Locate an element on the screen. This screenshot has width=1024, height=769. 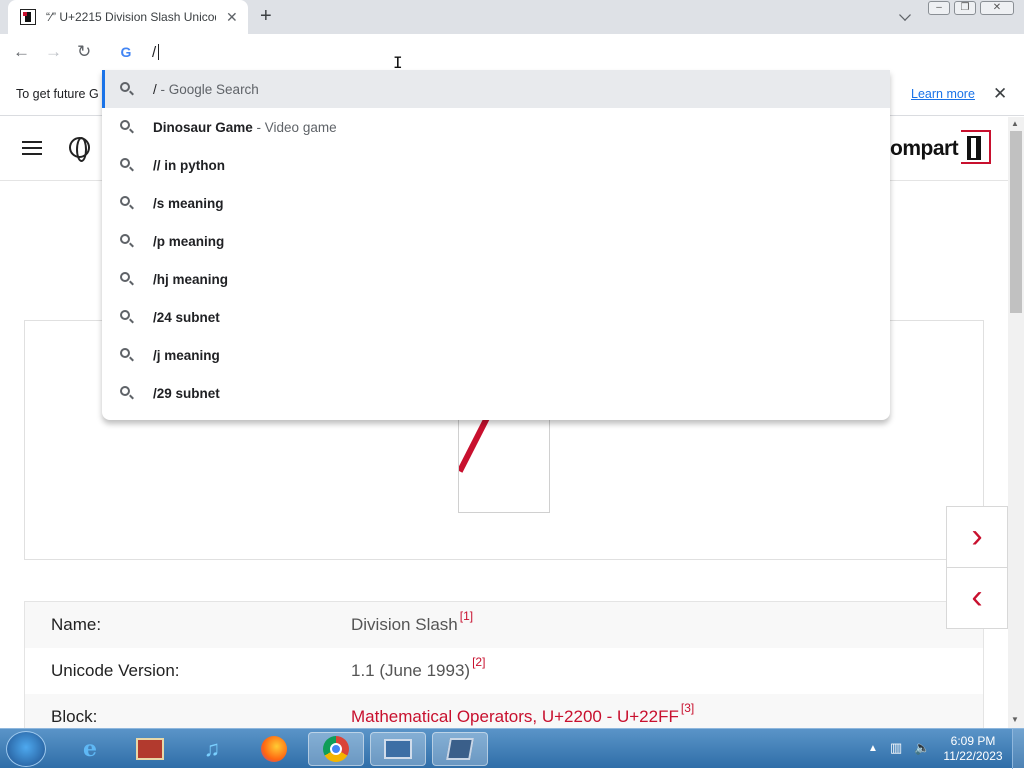
suggestion-text: /29 subnet is located at coordinates (186, 393).